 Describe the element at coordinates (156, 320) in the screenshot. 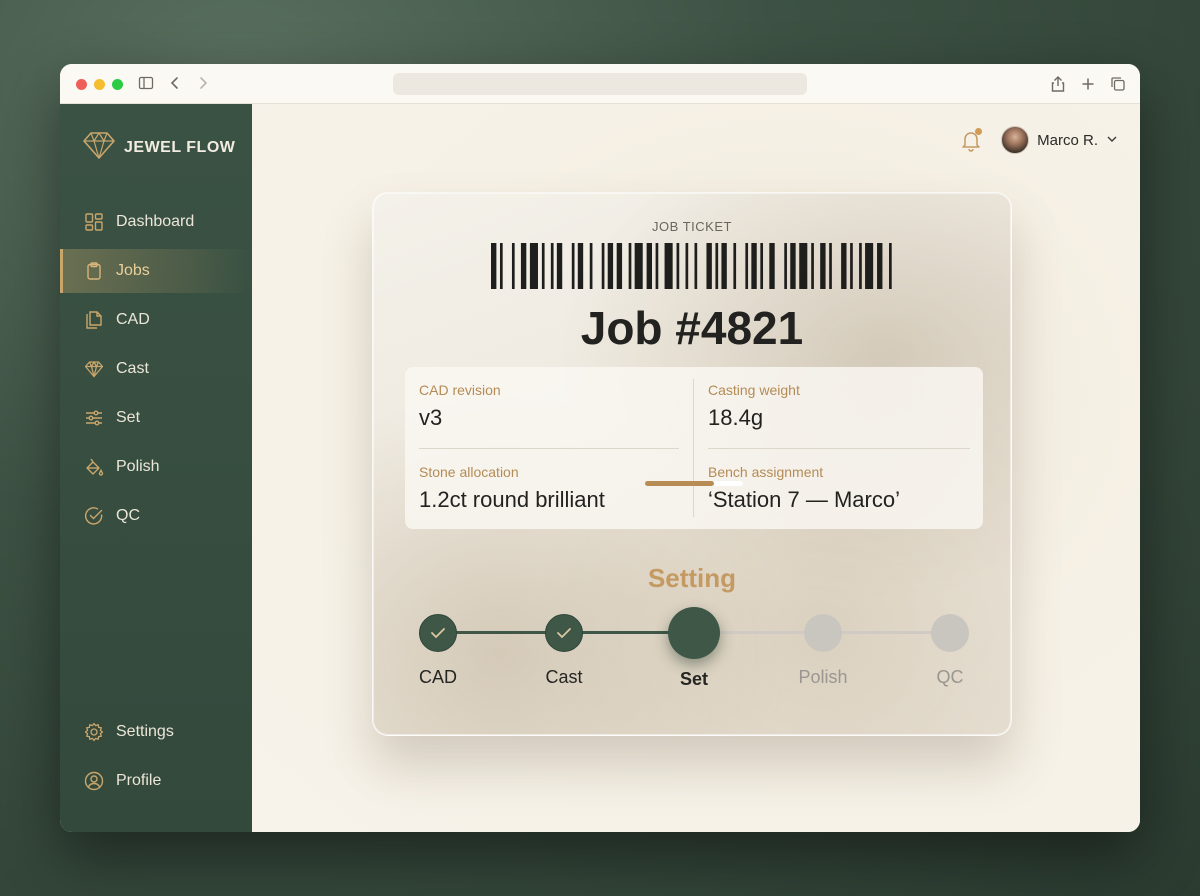

I see `sidebar-item-cad: CAD` at that location.